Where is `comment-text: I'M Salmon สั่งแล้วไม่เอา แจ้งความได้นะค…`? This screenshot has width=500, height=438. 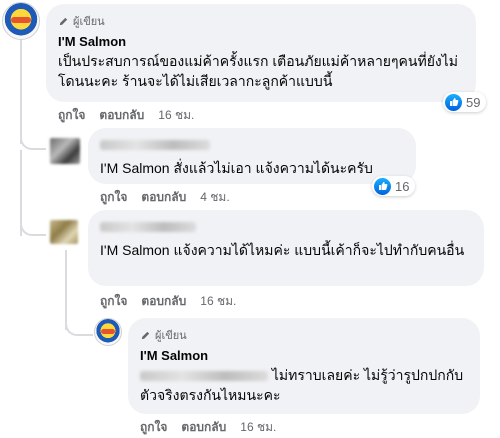
comment-text: I'M Salmon สั่งแล้วไม่เอา แจ้งความได้นะค… is located at coordinates (252, 168).